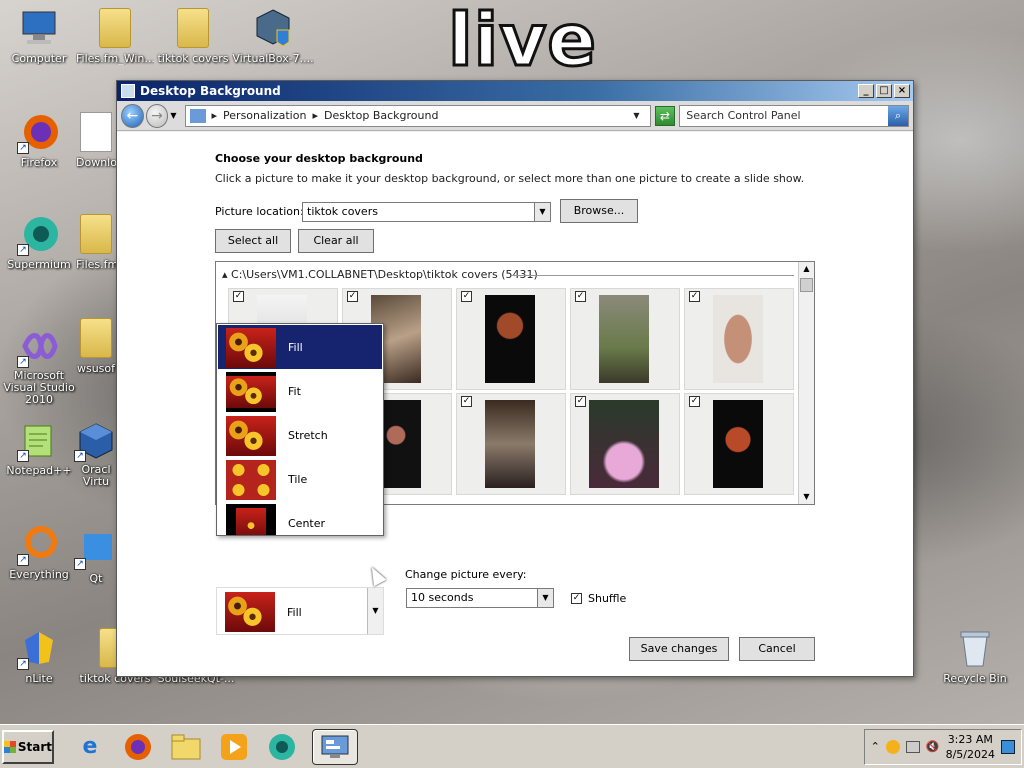  I want to click on picture-position-dropdown: Fill Fit Stretch Tile Center, so click(300, 429).